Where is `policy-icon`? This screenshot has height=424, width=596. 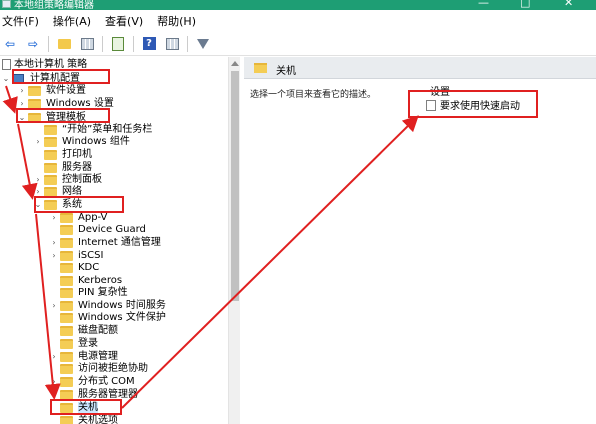
policy-icon is located at coordinates (6, 64).